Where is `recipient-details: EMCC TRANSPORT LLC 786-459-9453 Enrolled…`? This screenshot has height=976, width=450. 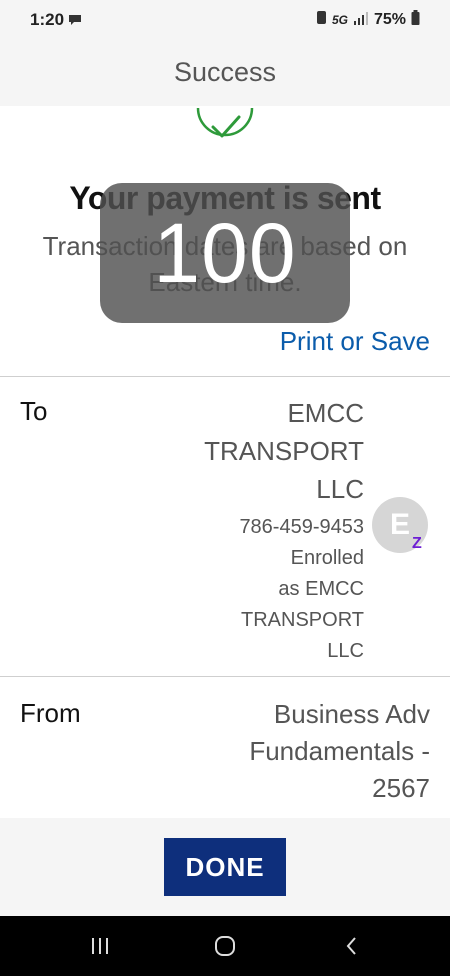
recipient-details: EMCC TRANSPORT LLC 786-459-9453 Enrolled… is located at coordinates (244, 530).